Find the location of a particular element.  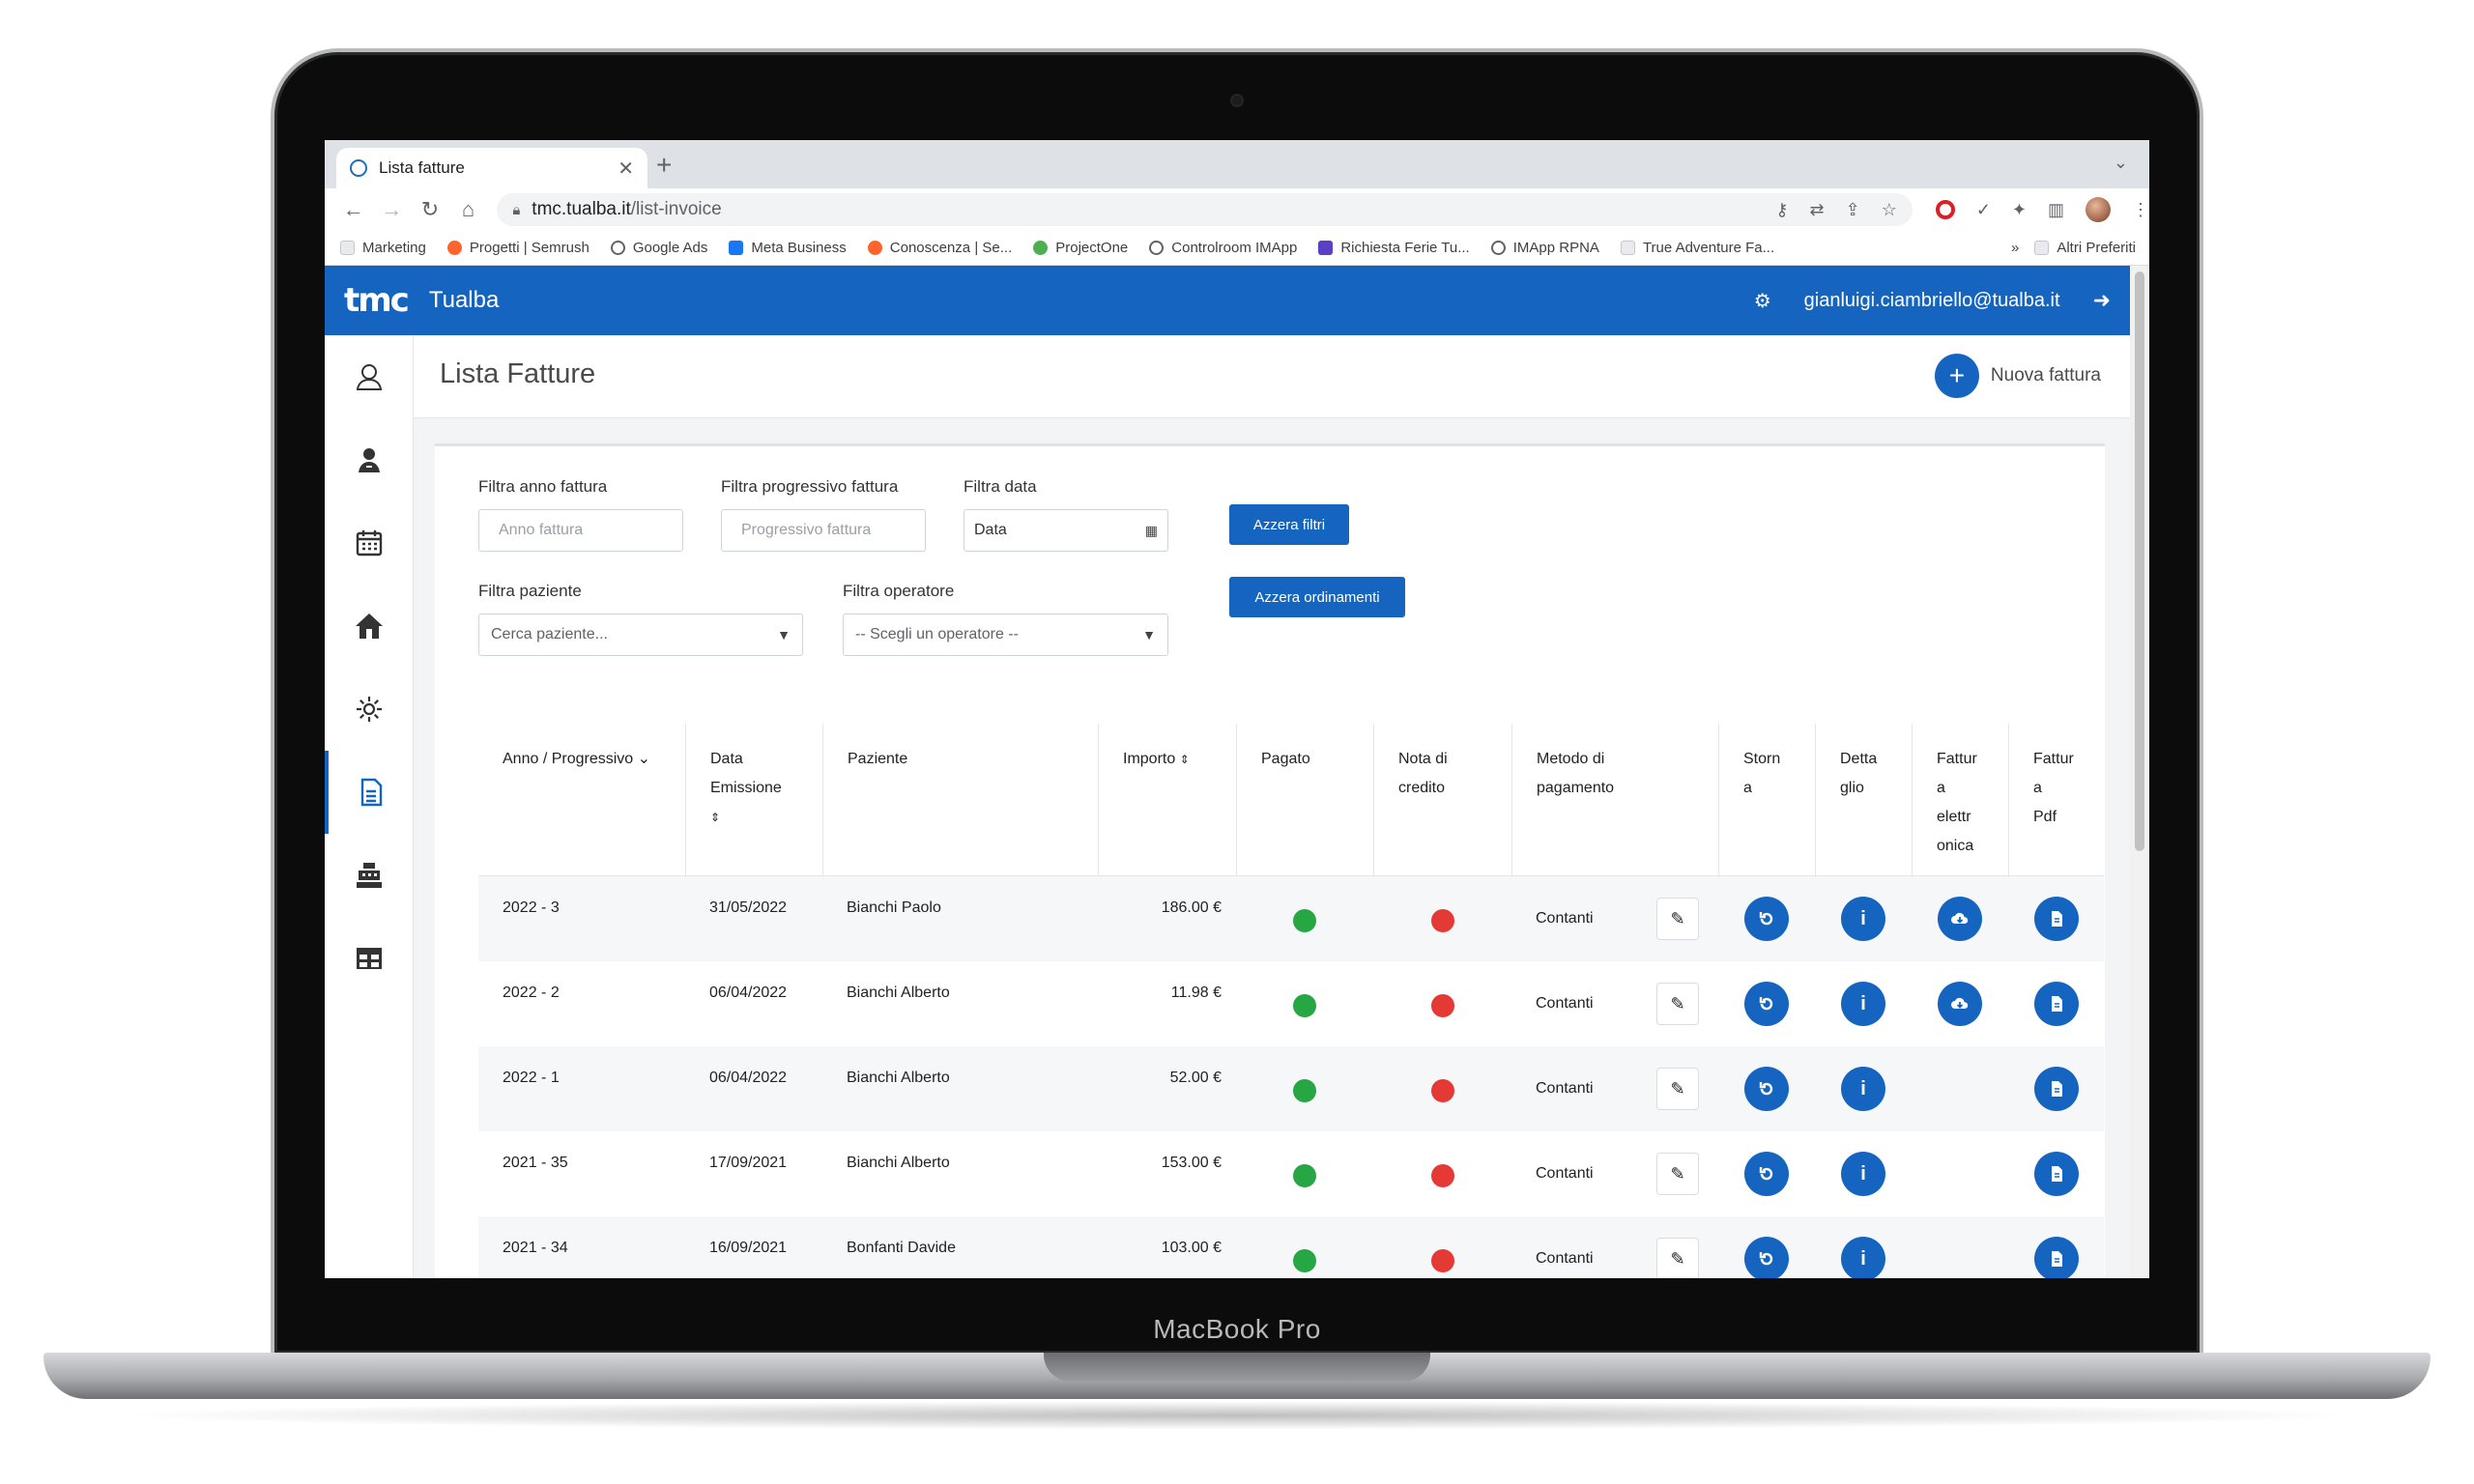

cell-payment-method: Contanti is located at coordinates (1565, 1174).